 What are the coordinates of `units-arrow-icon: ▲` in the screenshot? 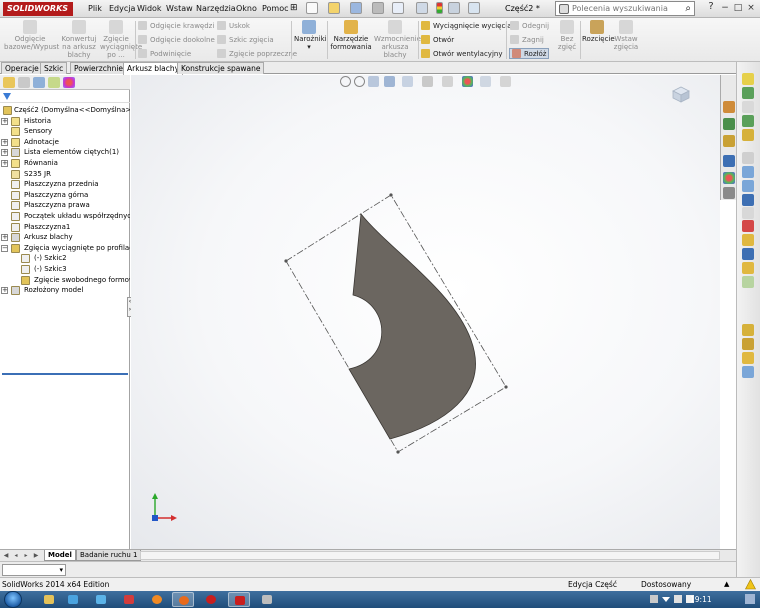 It's located at (726, 584).